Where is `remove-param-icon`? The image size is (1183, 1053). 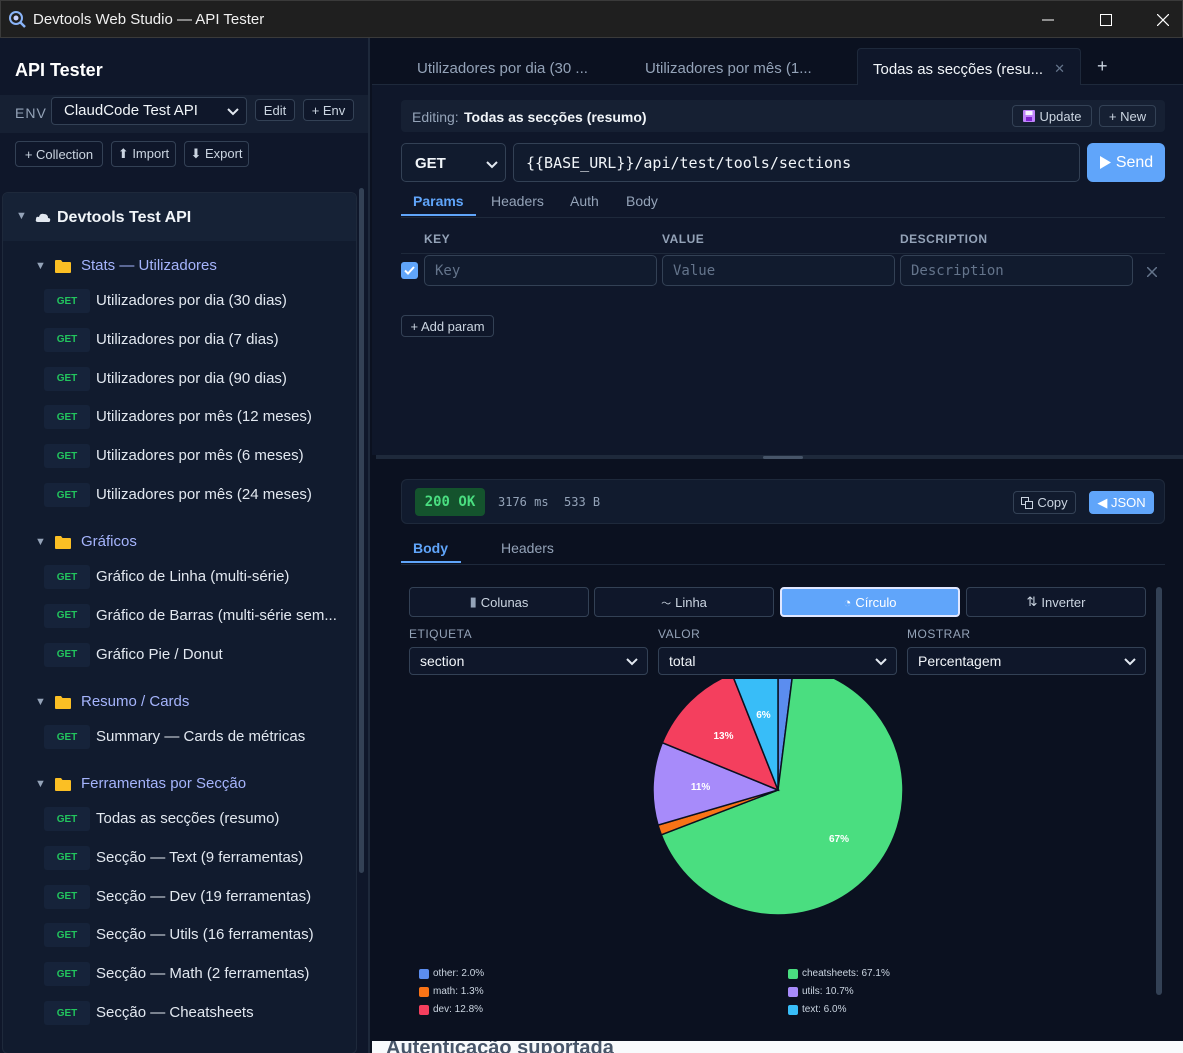
remove-param-icon is located at coordinates (1152, 272).